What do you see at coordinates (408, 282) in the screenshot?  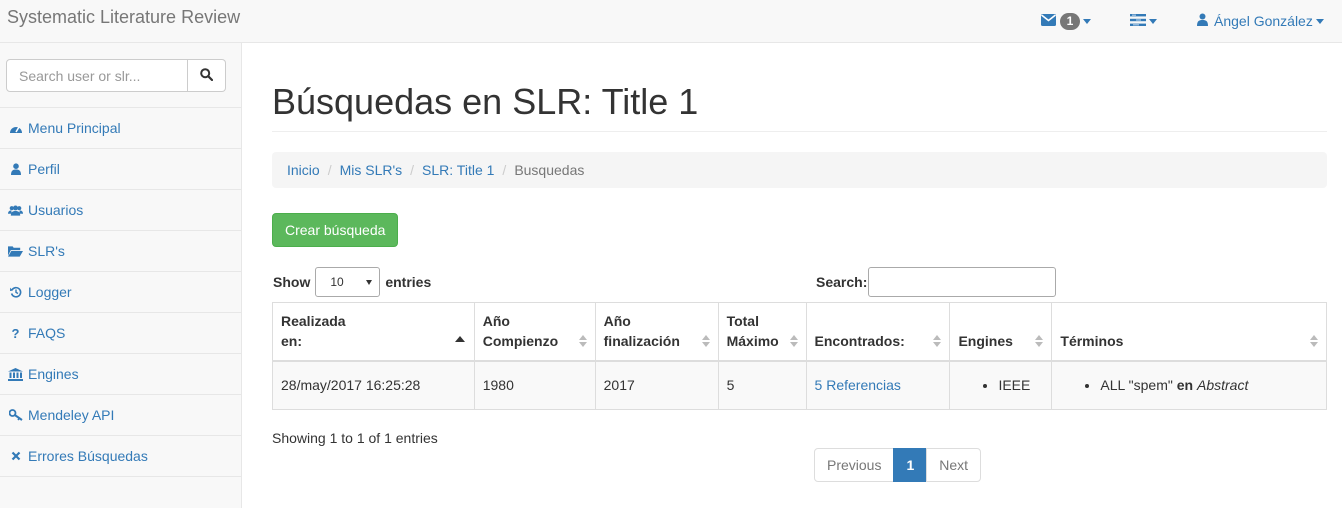 I see `entries-label: entries` at bounding box center [408, 282].